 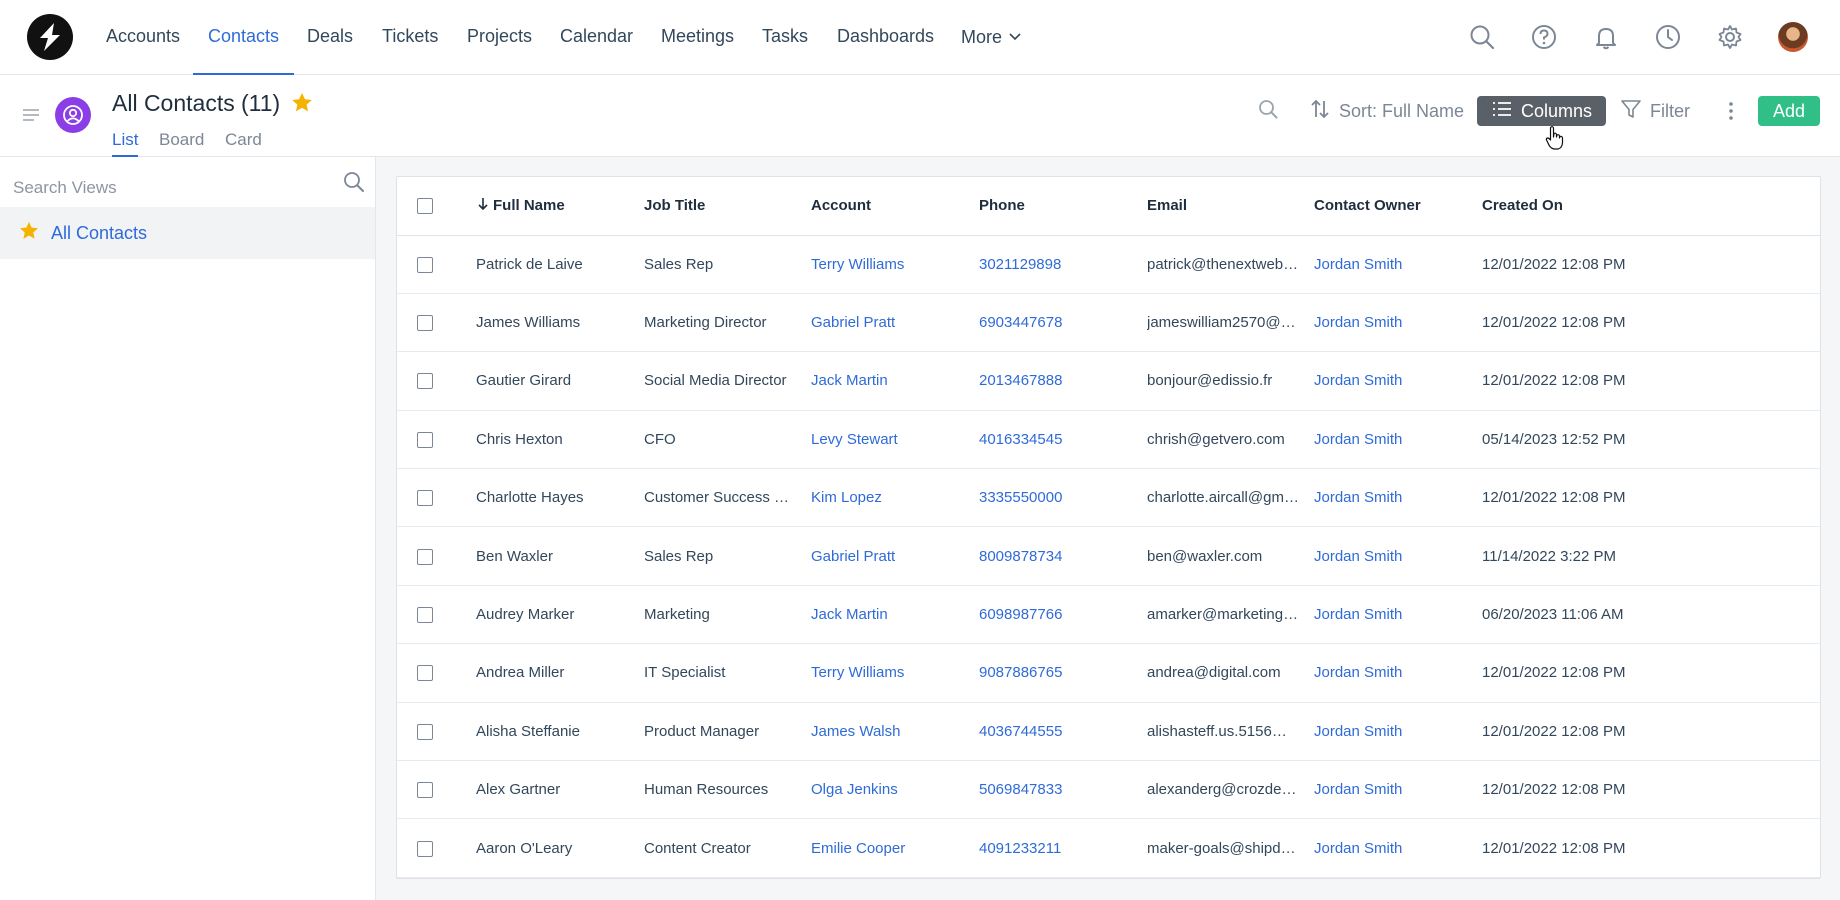 I want to click on nav-calendar: Calendar, so click(x=596, y=37).